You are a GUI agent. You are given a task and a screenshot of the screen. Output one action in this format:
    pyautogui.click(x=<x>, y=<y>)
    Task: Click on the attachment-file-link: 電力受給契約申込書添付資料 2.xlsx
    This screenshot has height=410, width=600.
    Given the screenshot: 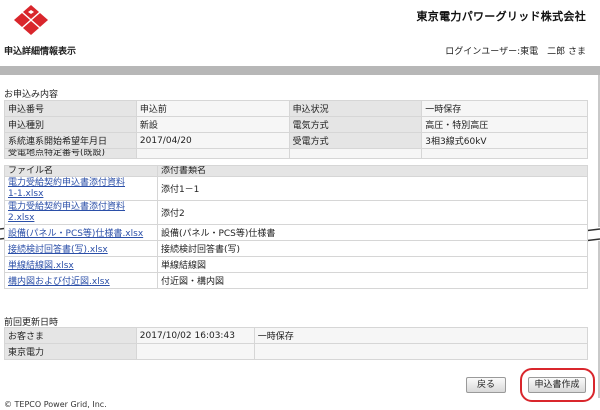 What is the action you would take?
    pyautogui.click(x=81, y=213)
    